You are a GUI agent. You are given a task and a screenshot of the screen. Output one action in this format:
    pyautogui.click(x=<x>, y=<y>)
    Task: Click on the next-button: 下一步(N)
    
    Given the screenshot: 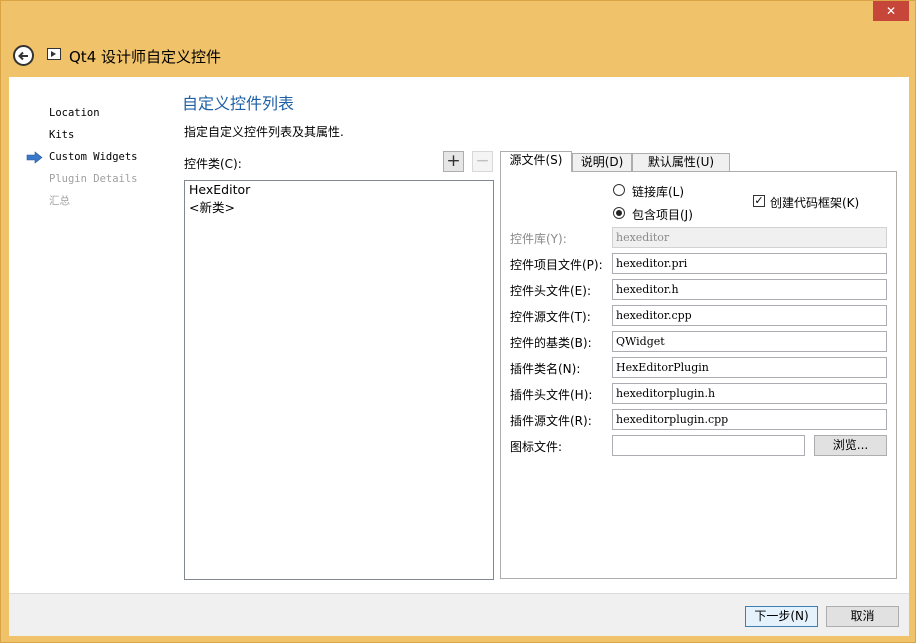 What is the action you would take?
    pyautogui.click(x=781, y=616)
    